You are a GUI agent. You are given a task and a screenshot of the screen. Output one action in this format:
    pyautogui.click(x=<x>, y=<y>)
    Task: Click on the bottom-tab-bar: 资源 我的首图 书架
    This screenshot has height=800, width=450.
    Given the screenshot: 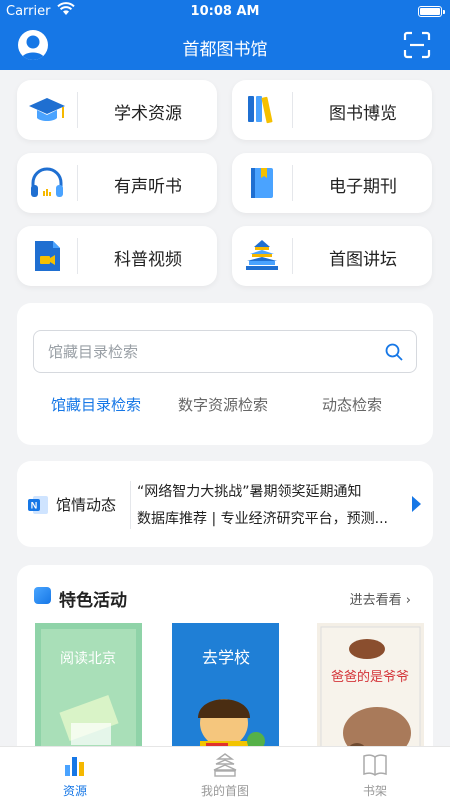 What is the action you would take?
    pyautogui.click(x=225, y=773)
    